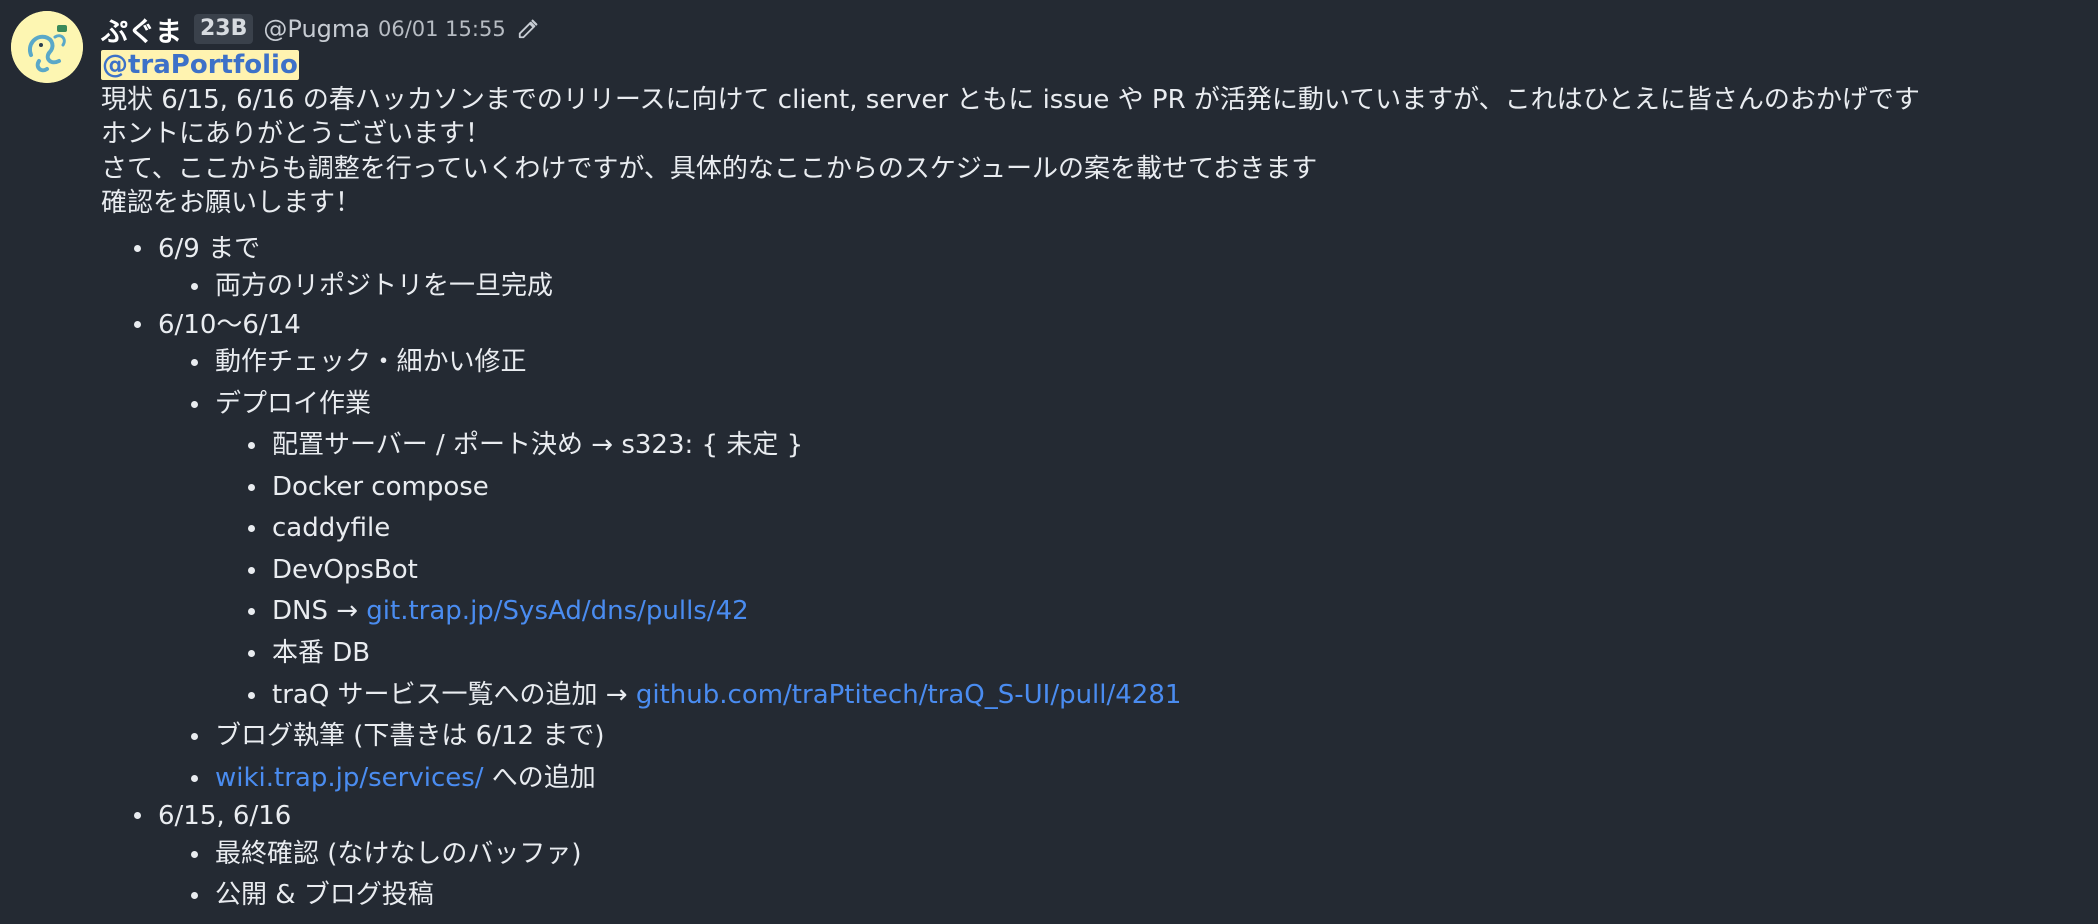  Describe the element at coordinates (1128, 363) in the screenshot. I see `list-item: 動作チェック・細かい修正` at that location.